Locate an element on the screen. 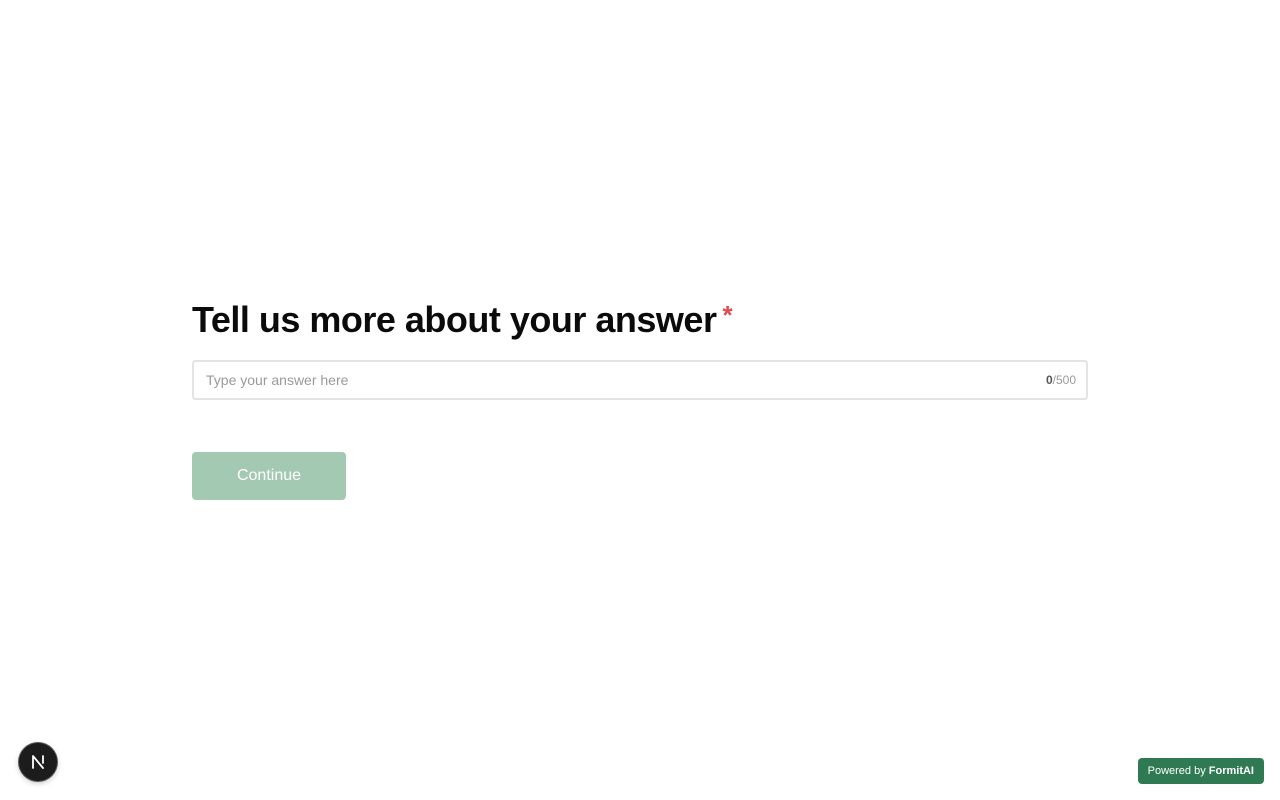 The width and height of the screenshot is (1280, 800). character-limit: /500 is located at coordinates (1064, 380).